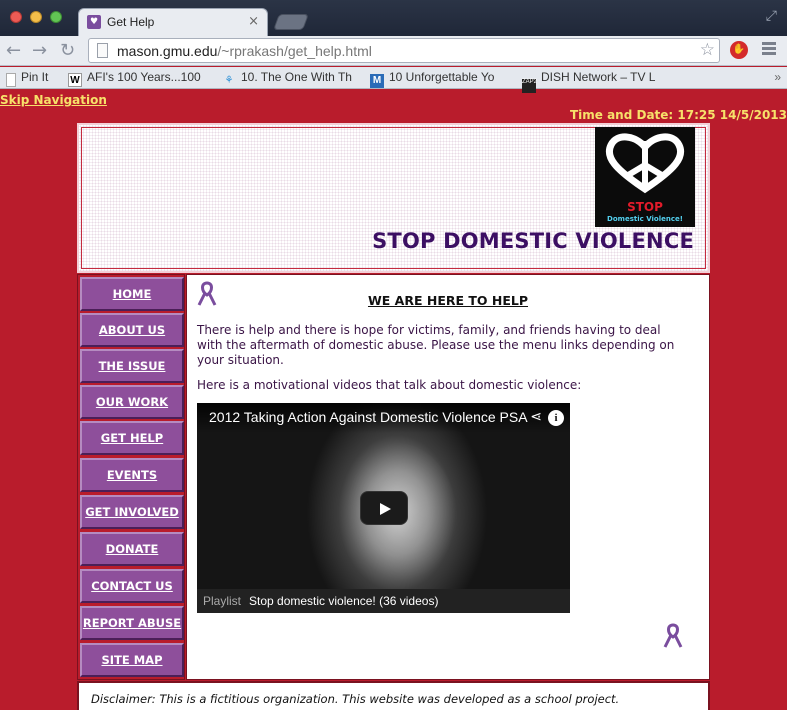 The height and width of the screenshot is (710, 787). I want to click on info-icon: i, so click(556, 418).